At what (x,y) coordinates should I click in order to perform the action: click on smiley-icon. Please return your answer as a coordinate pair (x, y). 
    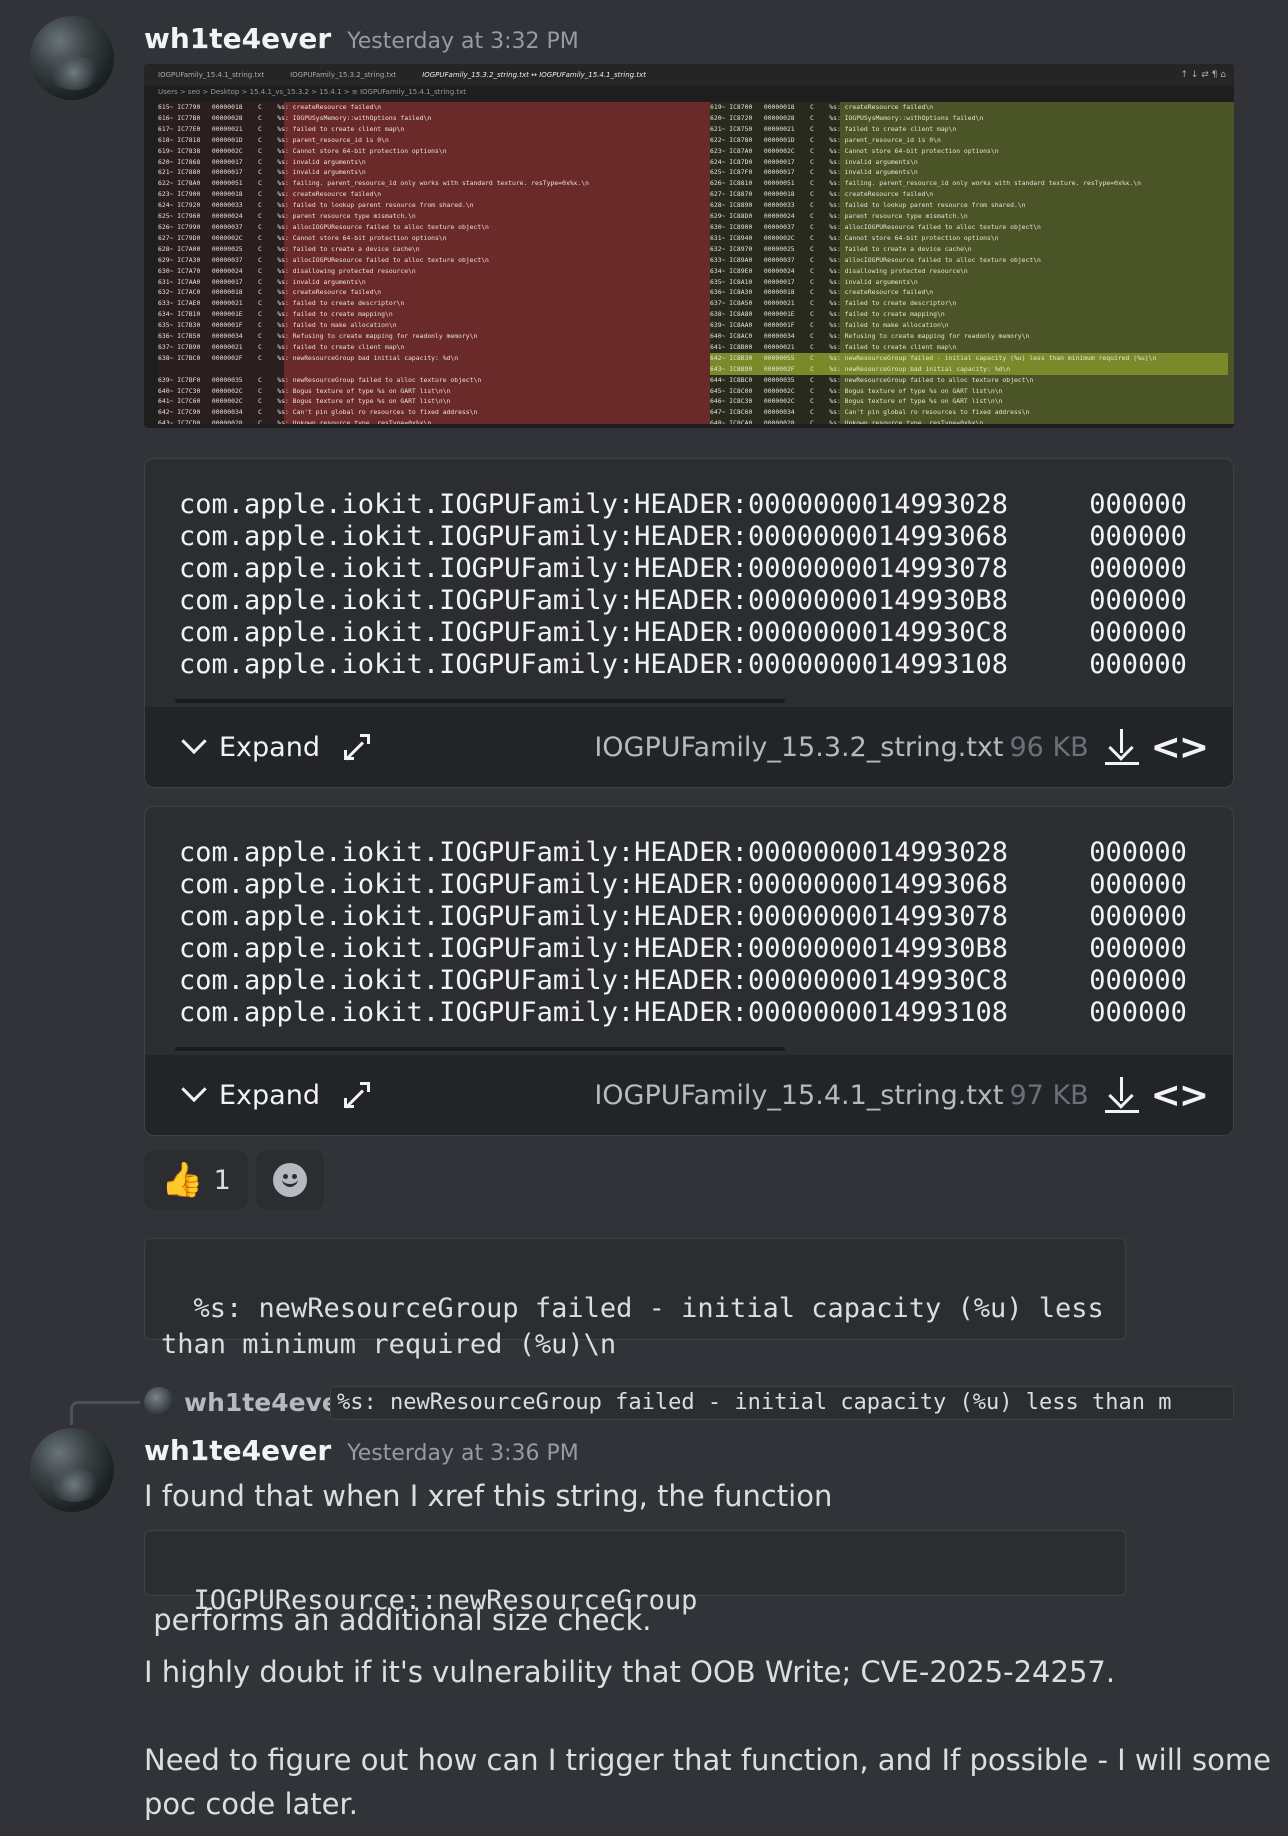
    Looking at the image, I should click on (290, 1180).